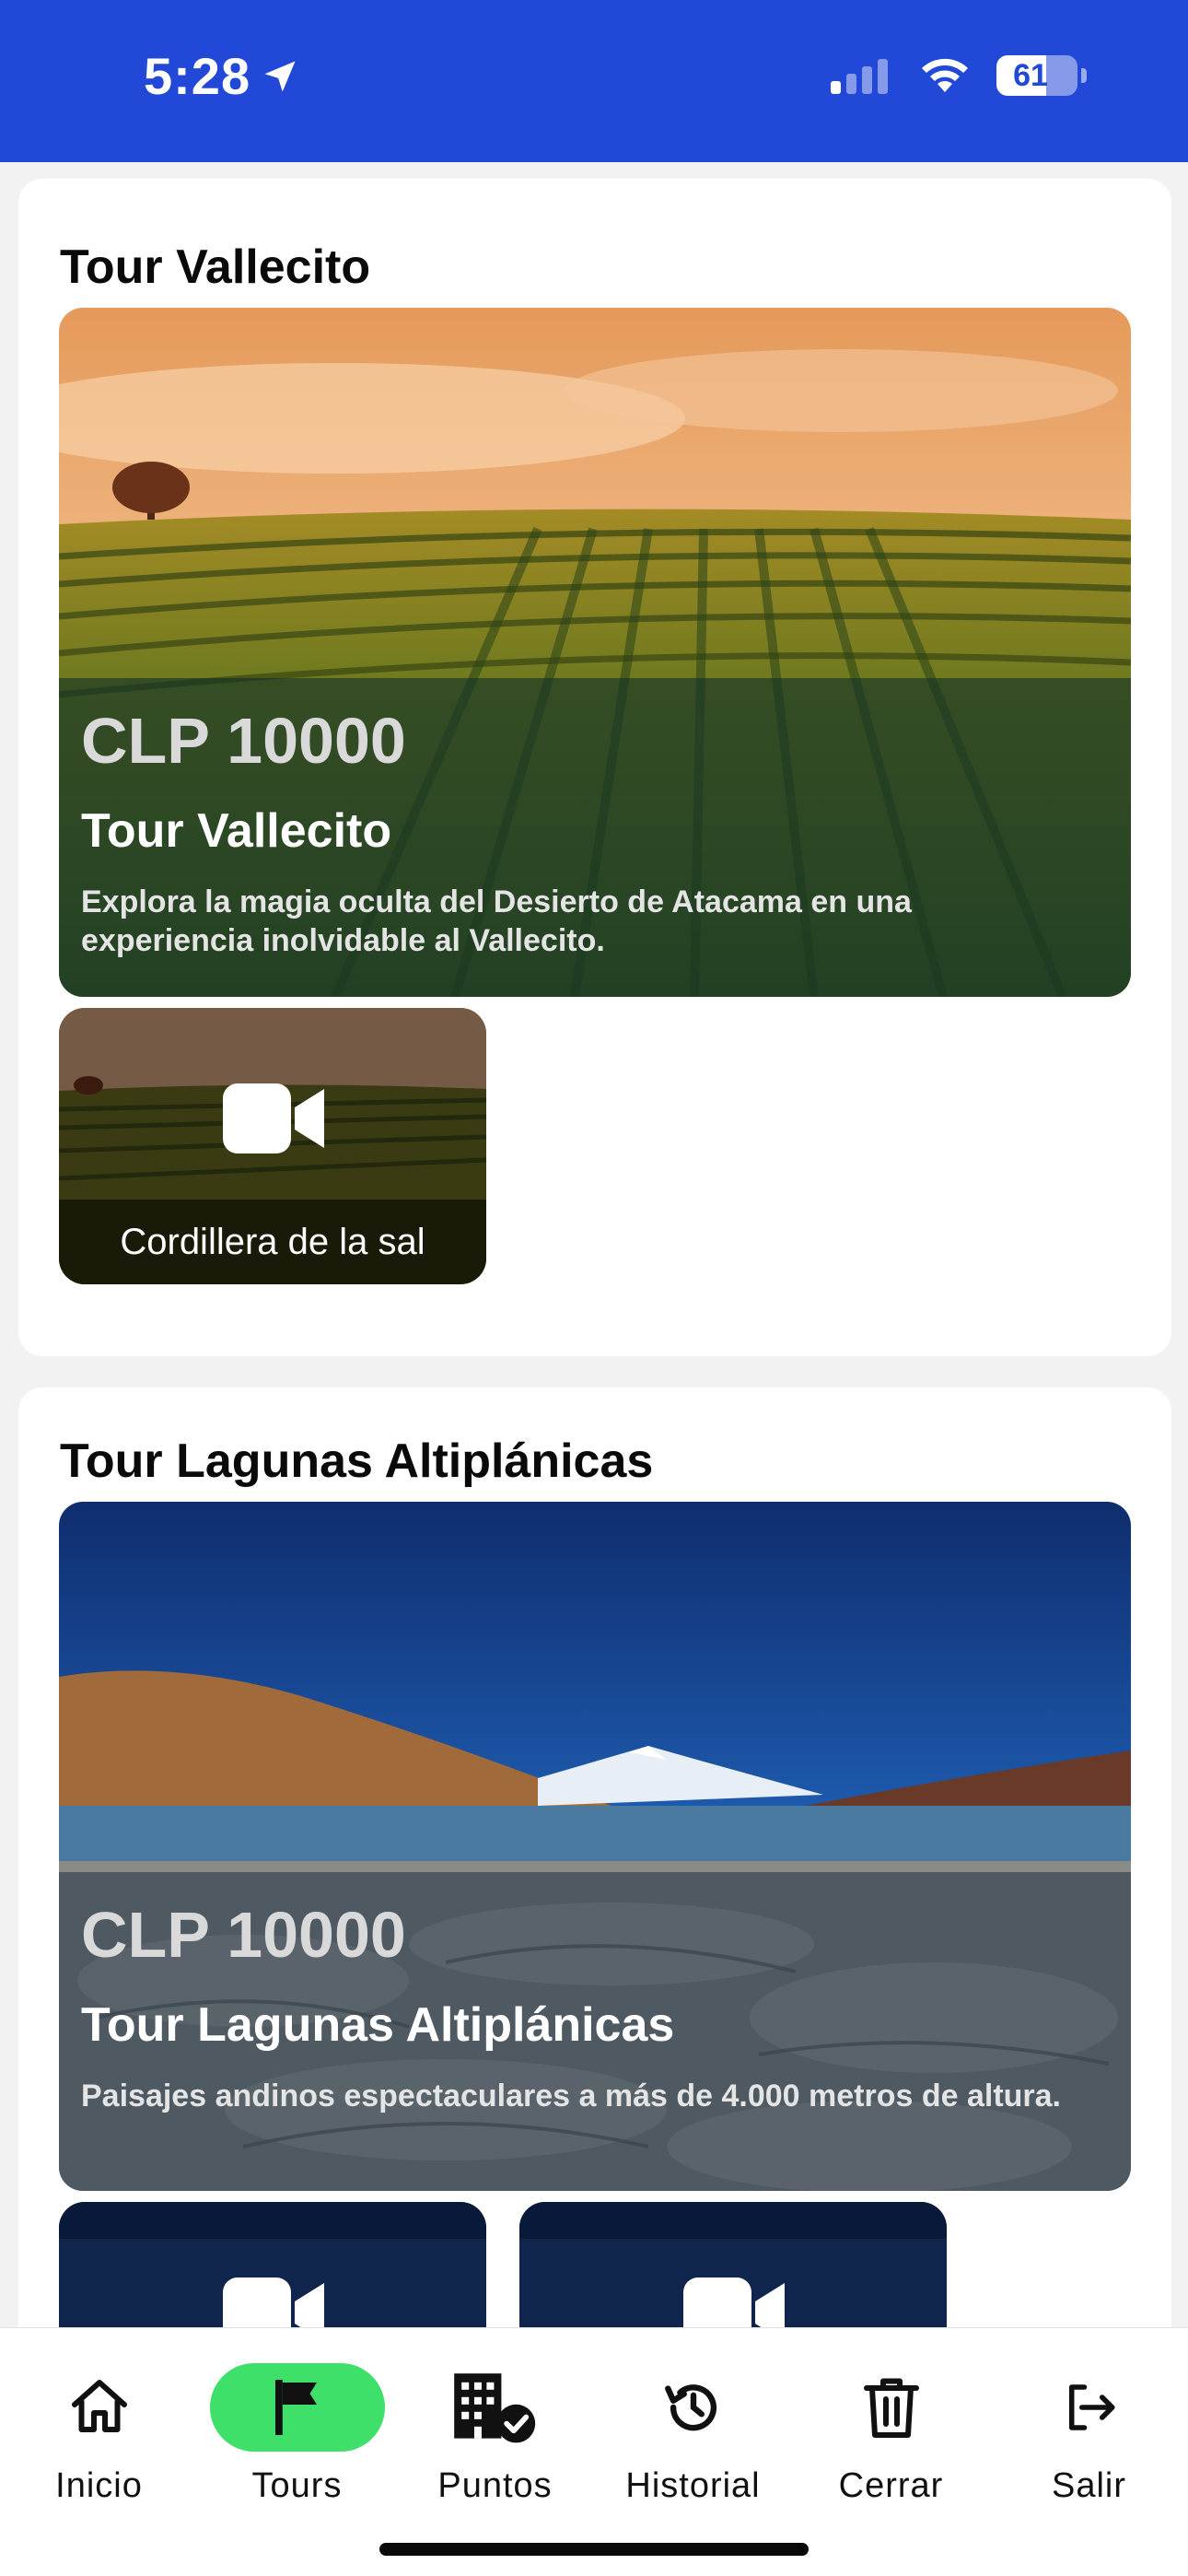  Describe the element at coordinates (859, 76) in the screenshot. I see `cellular-signal-icon` at that location.